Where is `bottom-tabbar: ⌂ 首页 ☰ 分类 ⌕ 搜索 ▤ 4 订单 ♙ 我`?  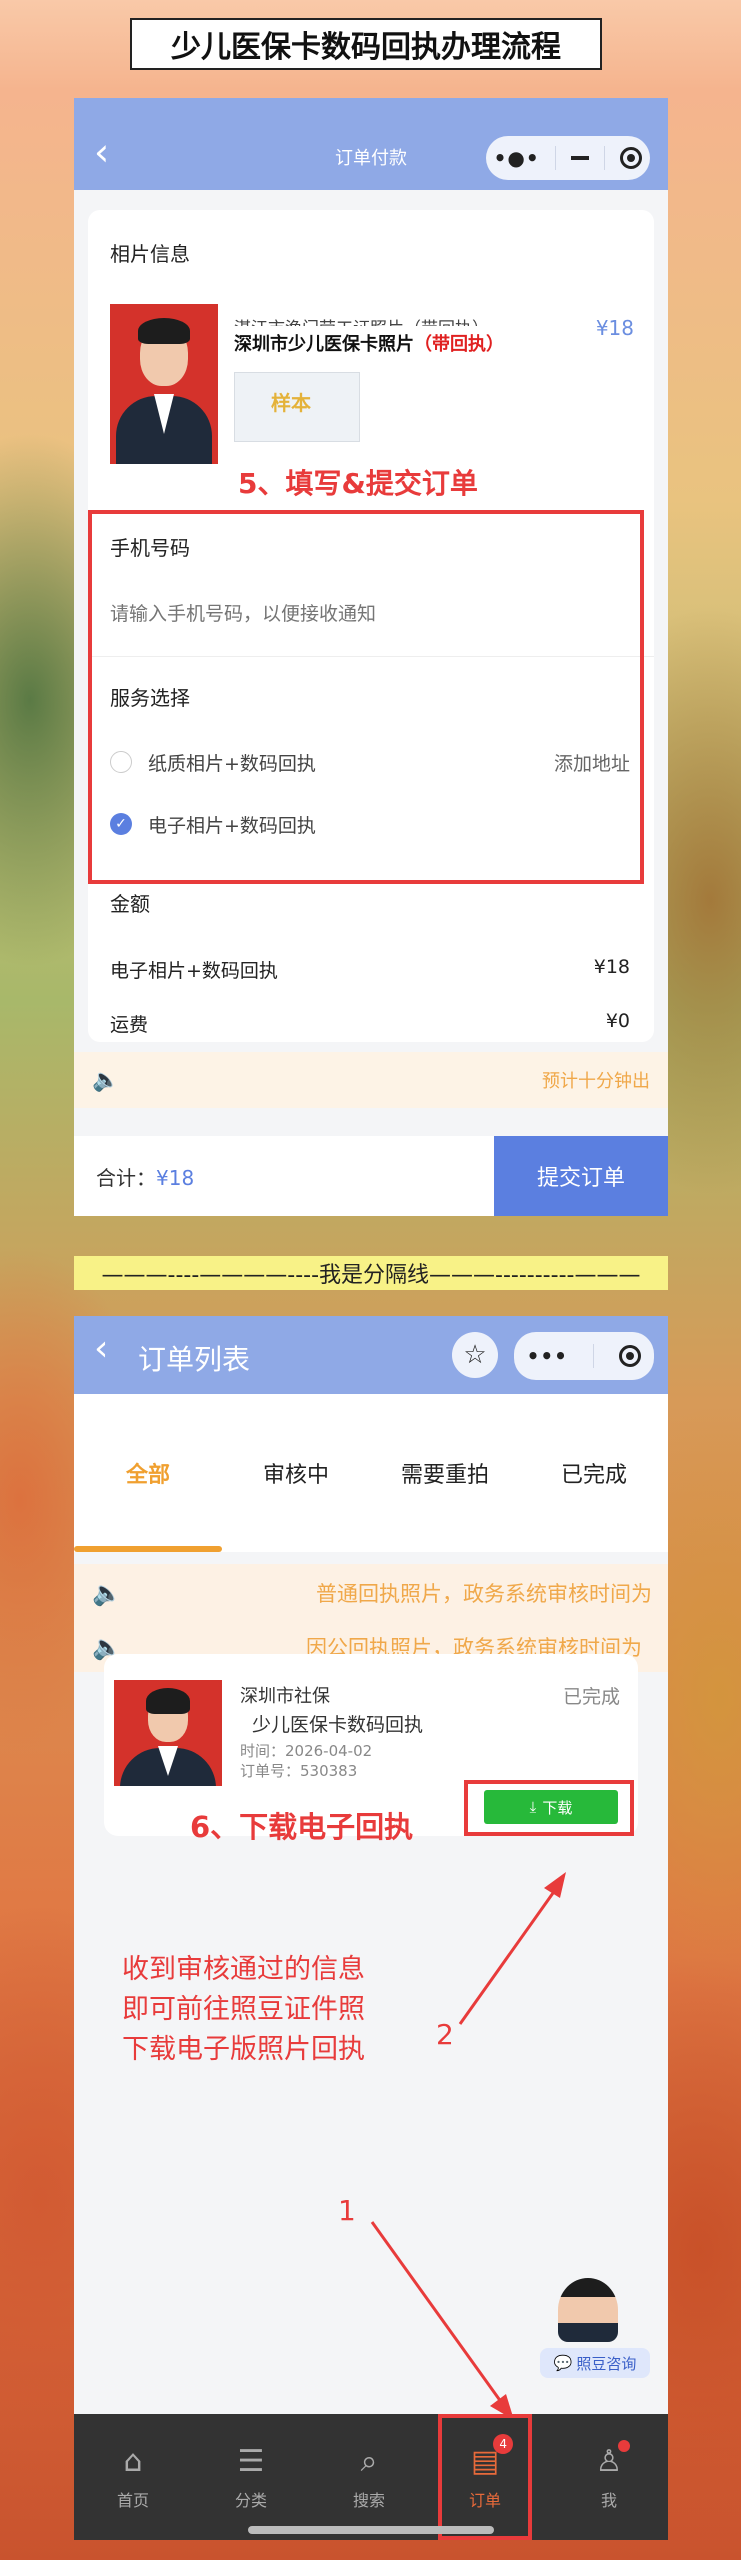 bottom-tabbar: ⌂ 首页 ☰ 分类 ⌕ 搜索 ▤ 4 订单 ♙ 我 is located at coordinates (371, 2477).